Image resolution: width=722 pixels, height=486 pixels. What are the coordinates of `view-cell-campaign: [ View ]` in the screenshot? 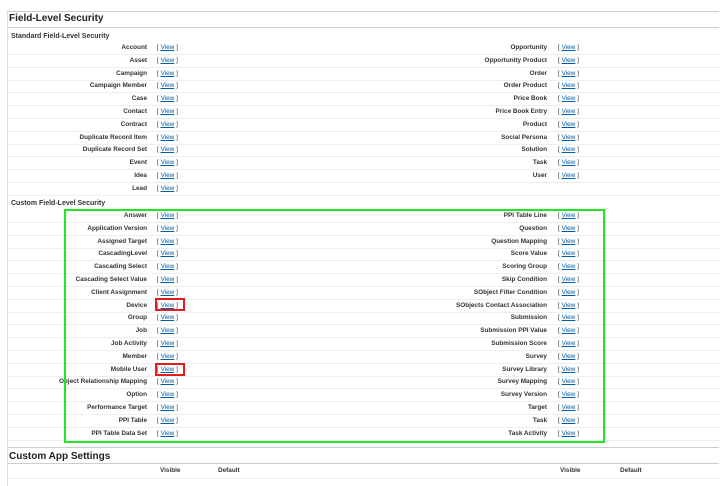 It's located at (167, 73).